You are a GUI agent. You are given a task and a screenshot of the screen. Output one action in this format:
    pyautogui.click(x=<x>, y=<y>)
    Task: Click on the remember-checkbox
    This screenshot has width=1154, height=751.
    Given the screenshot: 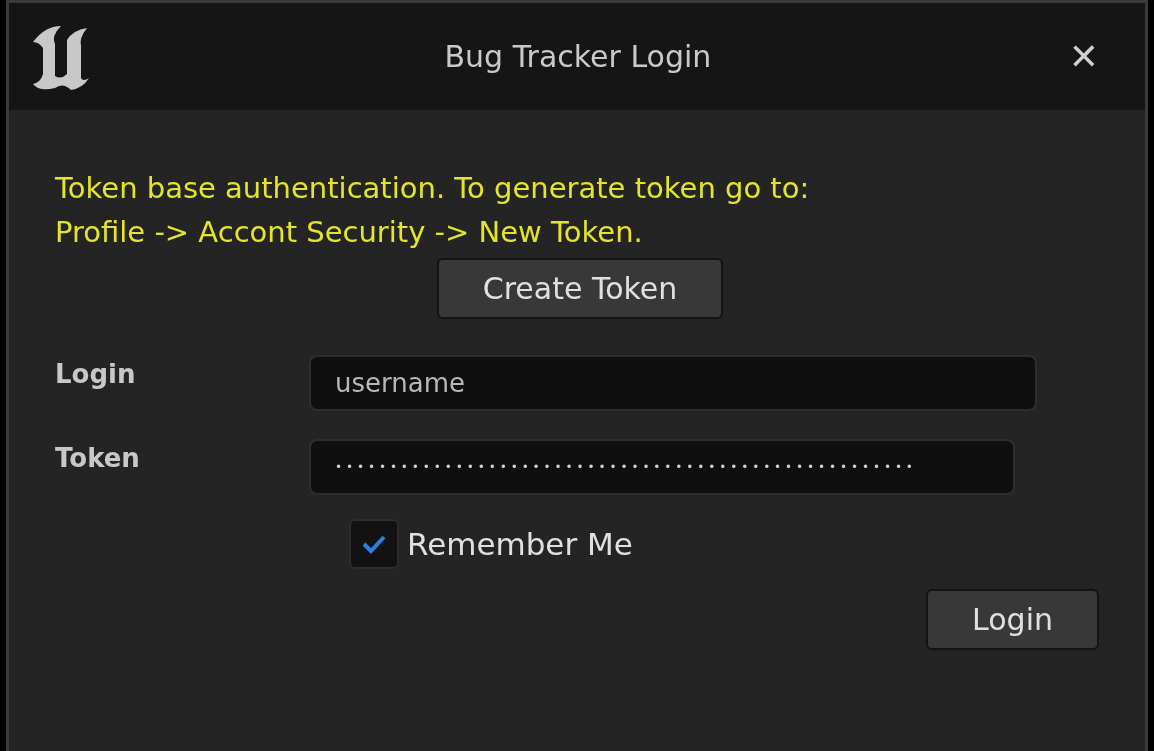 What is the action you would take?
    pyautogui.click(x=374, y=544)
    